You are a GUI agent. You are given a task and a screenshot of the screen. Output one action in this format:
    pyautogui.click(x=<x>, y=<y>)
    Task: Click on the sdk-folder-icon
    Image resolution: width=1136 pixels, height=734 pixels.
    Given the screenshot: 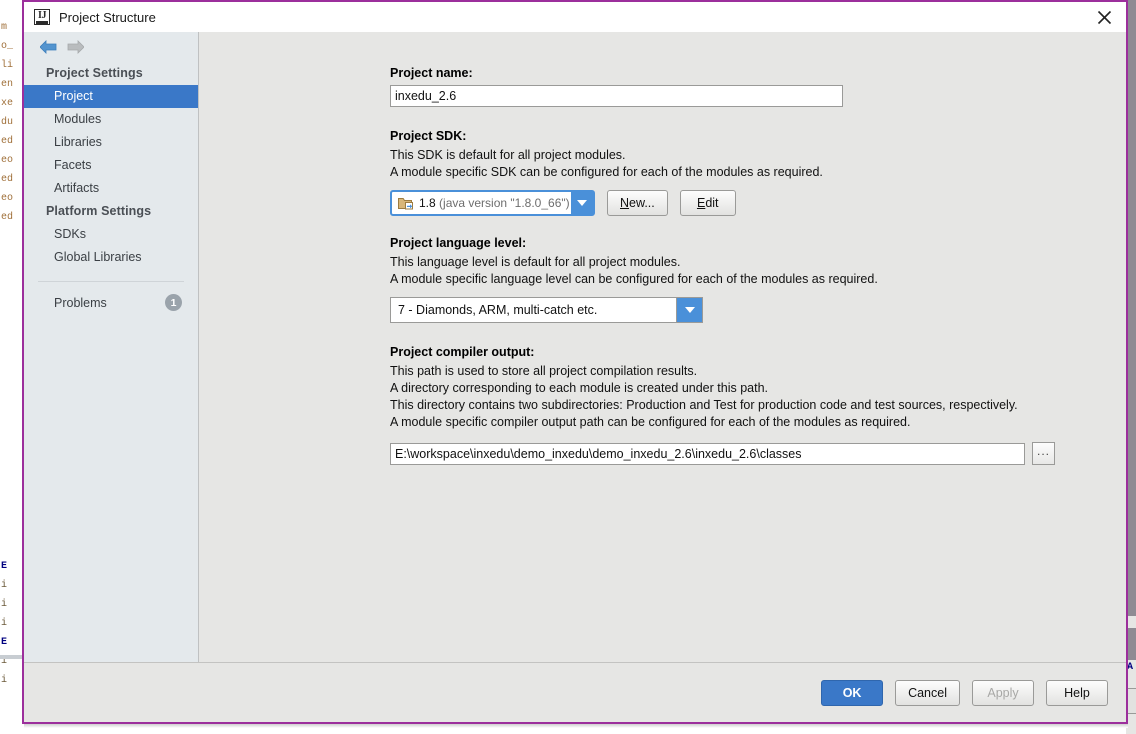 What is the action you would take?
    pyautogui.click(x=406, y=203)
    